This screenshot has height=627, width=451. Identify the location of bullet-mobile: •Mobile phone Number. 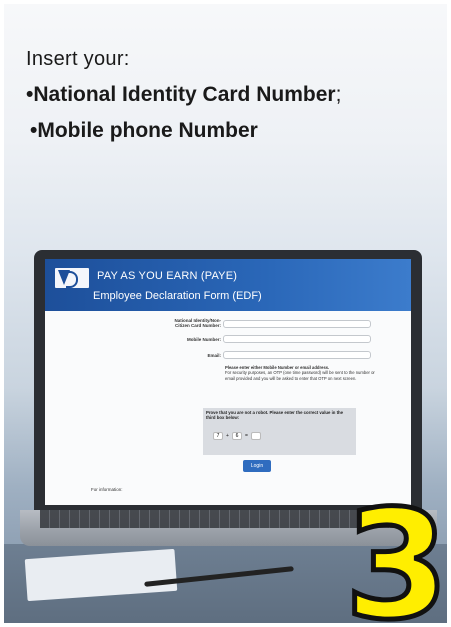
(185, 131).